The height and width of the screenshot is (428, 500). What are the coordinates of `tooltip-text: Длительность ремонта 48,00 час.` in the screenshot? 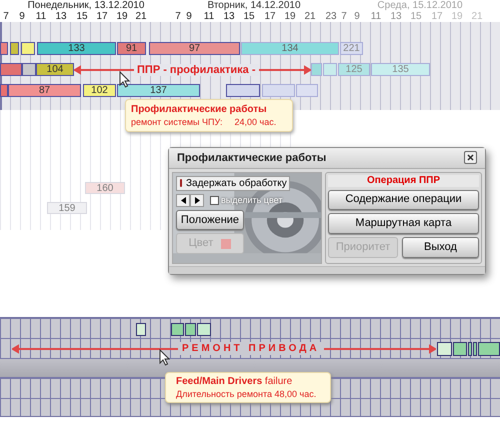 It's located at (247, 394).